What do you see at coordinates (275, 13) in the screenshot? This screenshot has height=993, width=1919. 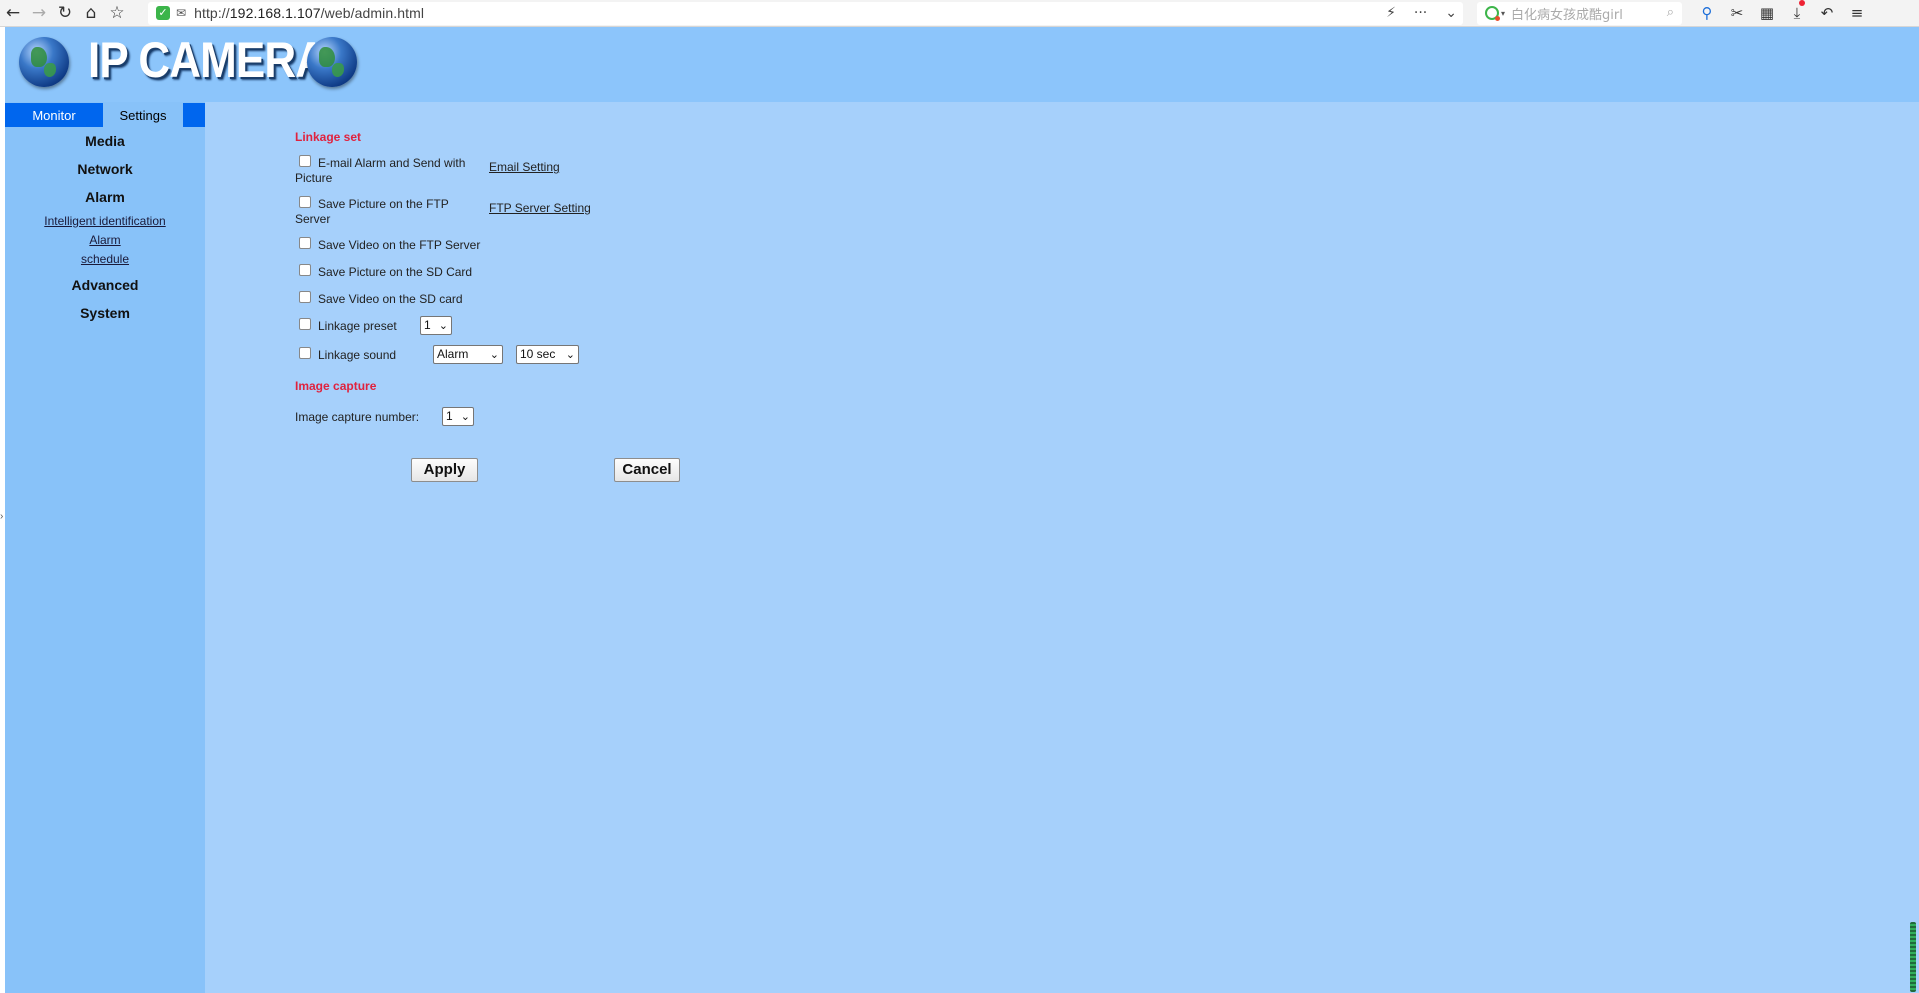 I see `url-host: 192.168.1.107` at bounding box center [275, 13].